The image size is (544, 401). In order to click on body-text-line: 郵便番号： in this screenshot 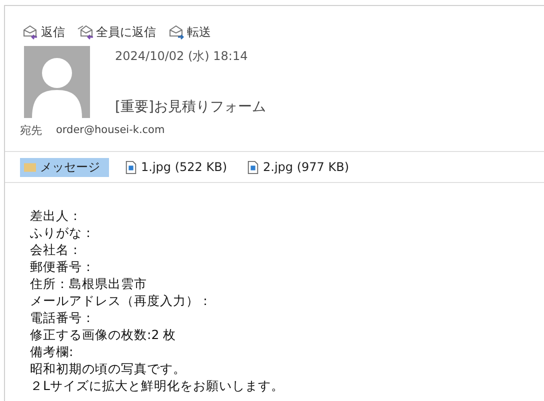, I will do `click(63, 266)`.